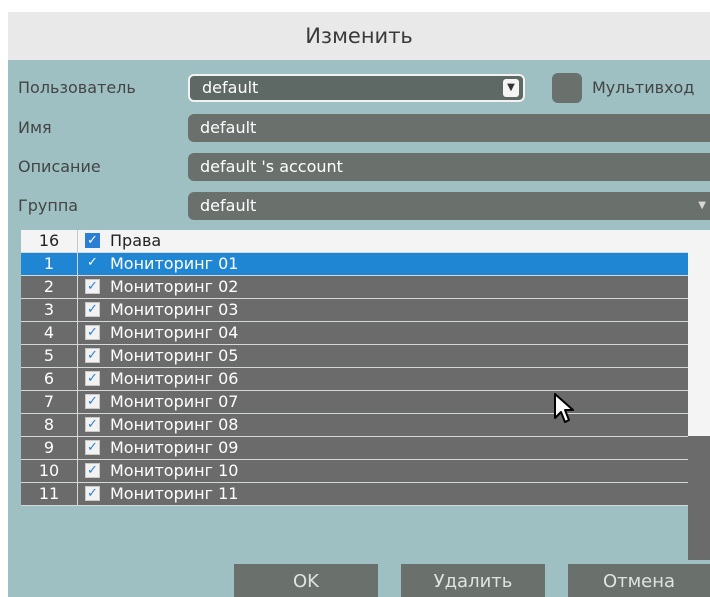 The height and width of the screenshot is (597, 710). Describe the element at coordinates (449, 206) in the screenshot. I see `group-select: default ▼` at that location.